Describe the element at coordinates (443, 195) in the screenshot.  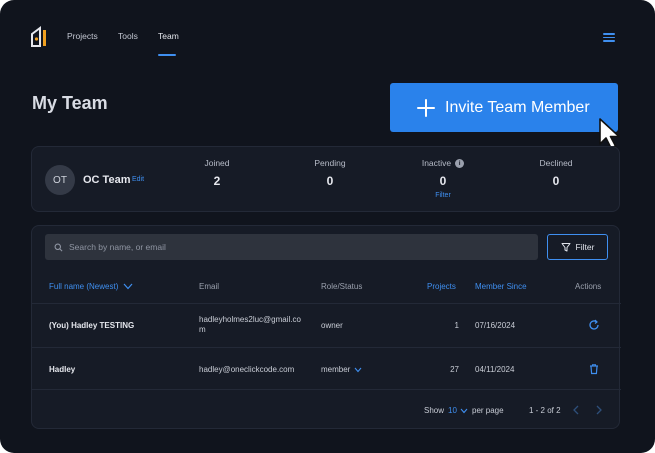
I see `inactive-filter-link: Filter` at that location.